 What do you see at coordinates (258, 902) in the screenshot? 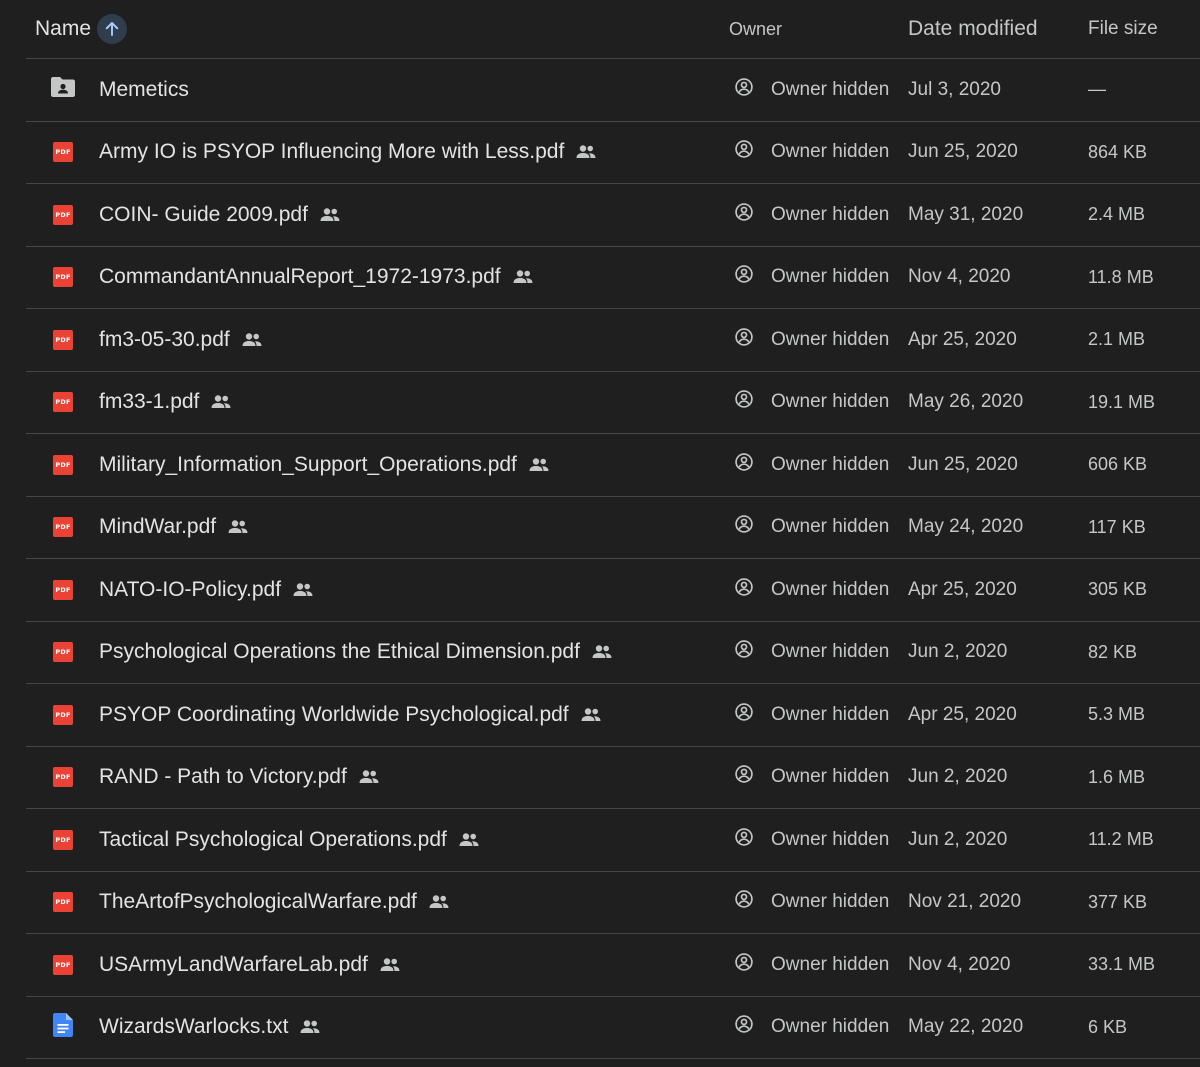
I see `file-name: TheArtofPsychologicalWarfare.pdf` at bounding box center [258, 902].